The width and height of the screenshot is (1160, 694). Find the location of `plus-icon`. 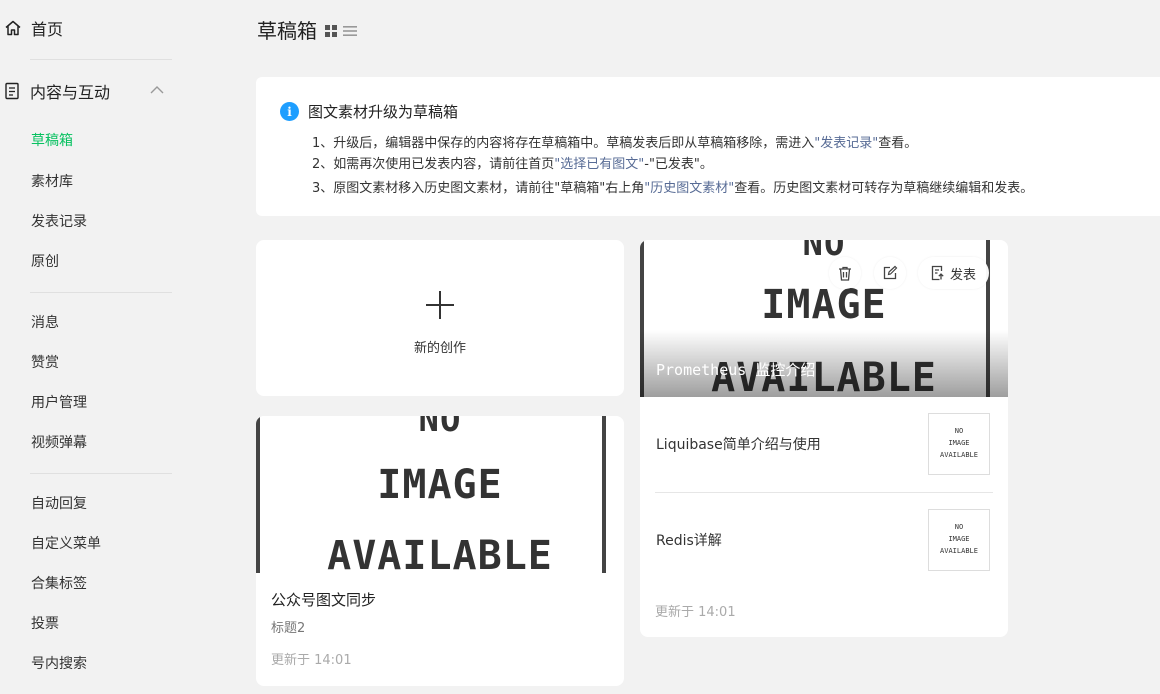

plus-icon is located at coordinates (440, 305).